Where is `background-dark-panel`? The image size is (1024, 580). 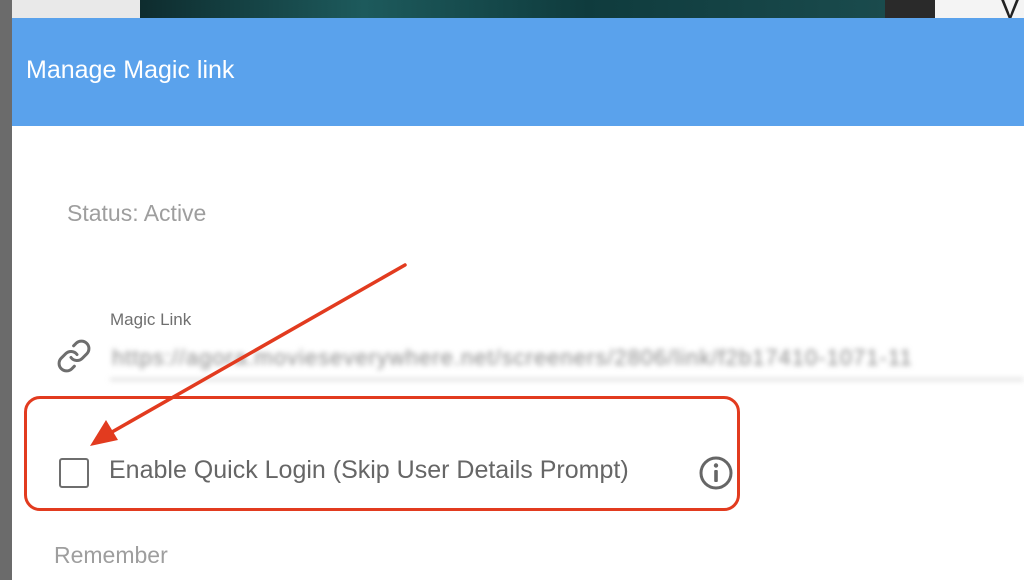
background-dark-panel is located at coordinates (910, 9).